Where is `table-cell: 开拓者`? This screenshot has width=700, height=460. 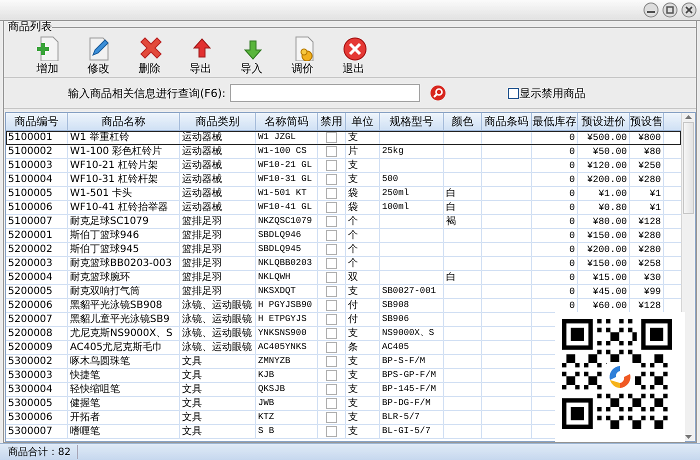 table-cell: 开拓者 is located at coordinates (124, 417).